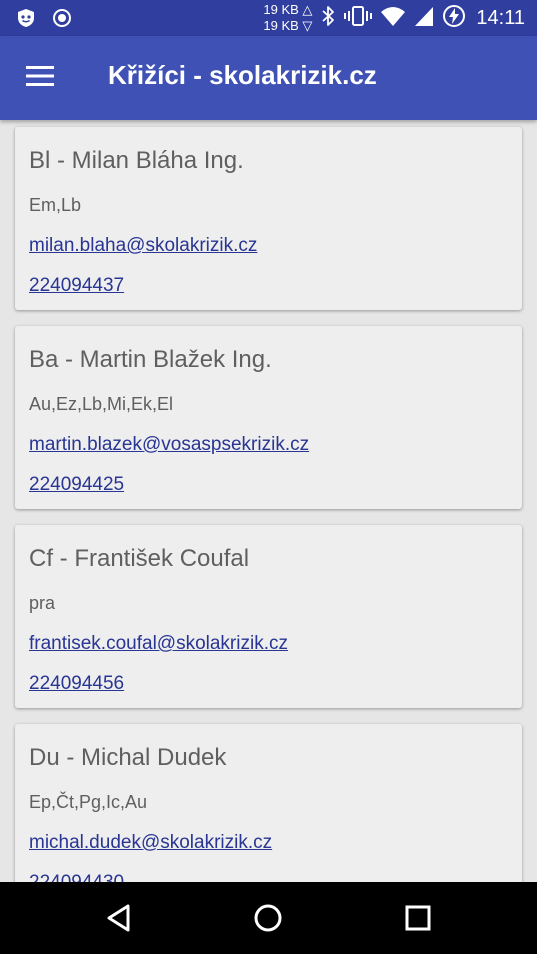 The height and width of the screenshot is (954, 537). I want to click on status-bar: 19 KB △ 19 KB ▽ 14:11, so click(268, 18).